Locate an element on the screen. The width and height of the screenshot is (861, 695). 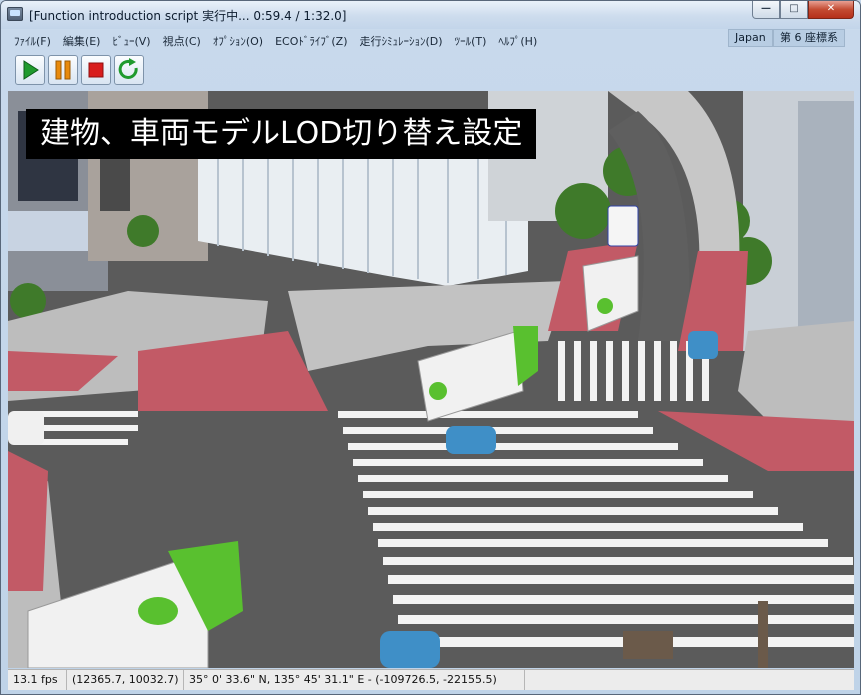
play-button is located at coordinates (30, 70).